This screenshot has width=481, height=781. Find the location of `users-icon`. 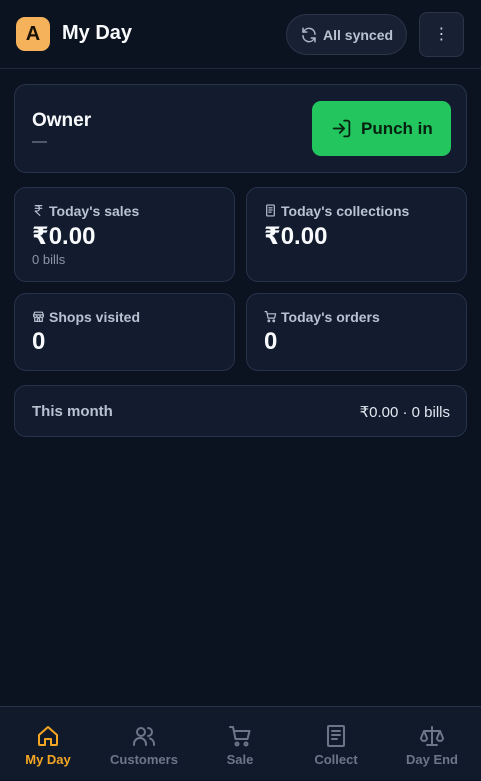

users-icon is located at coordinates (144, 736).